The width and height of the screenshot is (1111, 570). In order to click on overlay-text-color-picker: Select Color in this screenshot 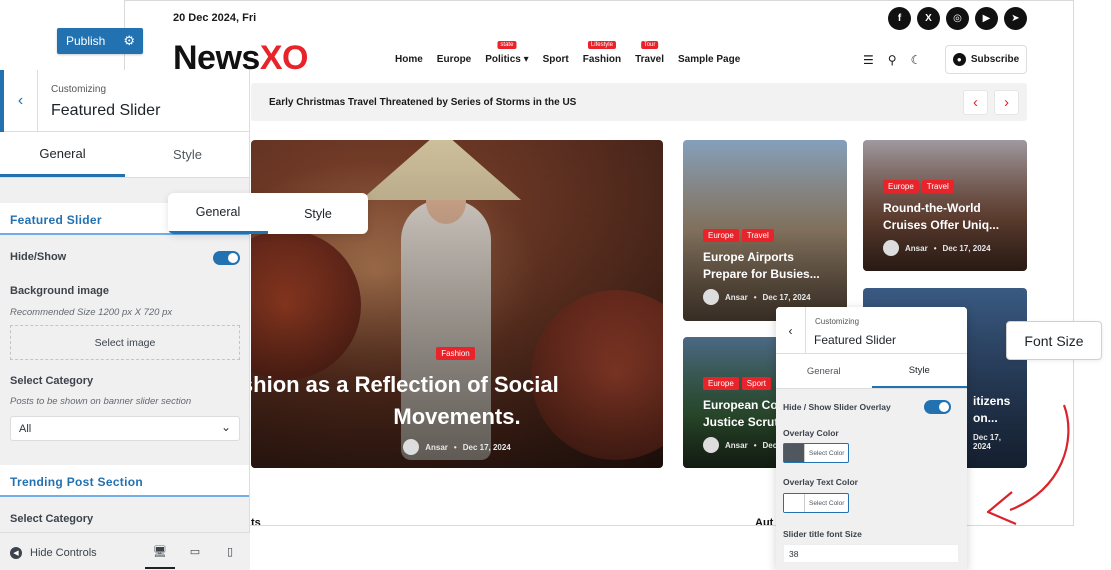, I will do `click(816, 503)`.